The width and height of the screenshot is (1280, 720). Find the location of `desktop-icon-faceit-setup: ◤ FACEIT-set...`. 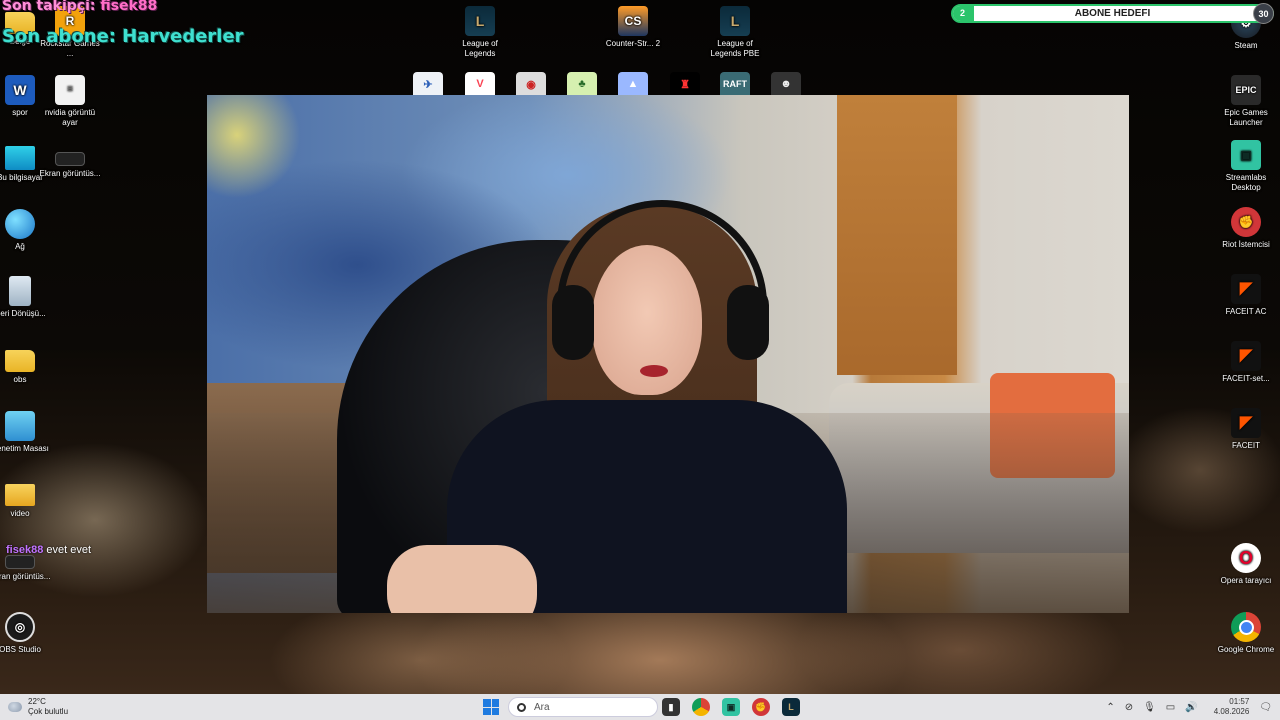

desktop-icon-faceit-setup: ◤ FACEIT-set... is located at coordinates (1246, 362).